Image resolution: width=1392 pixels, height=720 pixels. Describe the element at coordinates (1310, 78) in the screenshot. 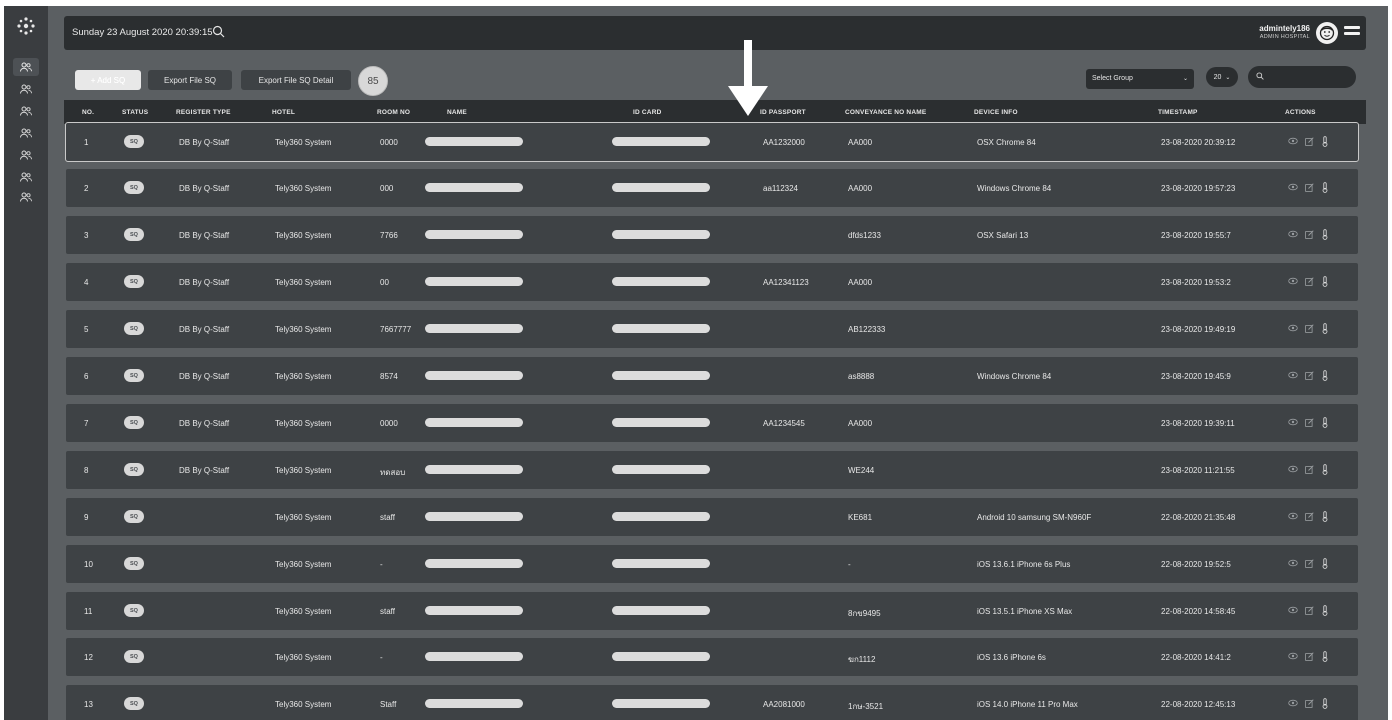

I see `search-input` at that location.